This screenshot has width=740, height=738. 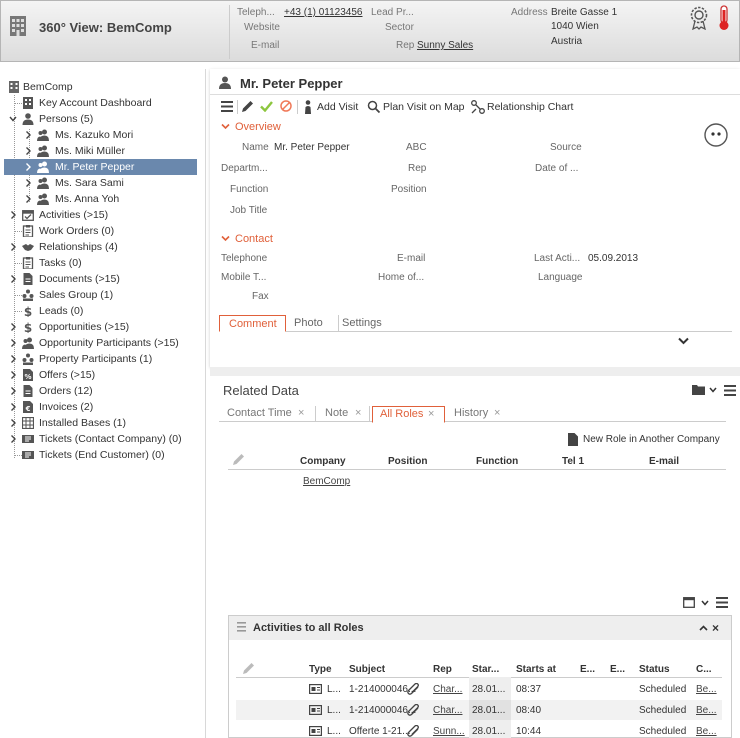 I want to click on header-telephone-link: +43 (1) 01123456, so click(x=323, y=12).